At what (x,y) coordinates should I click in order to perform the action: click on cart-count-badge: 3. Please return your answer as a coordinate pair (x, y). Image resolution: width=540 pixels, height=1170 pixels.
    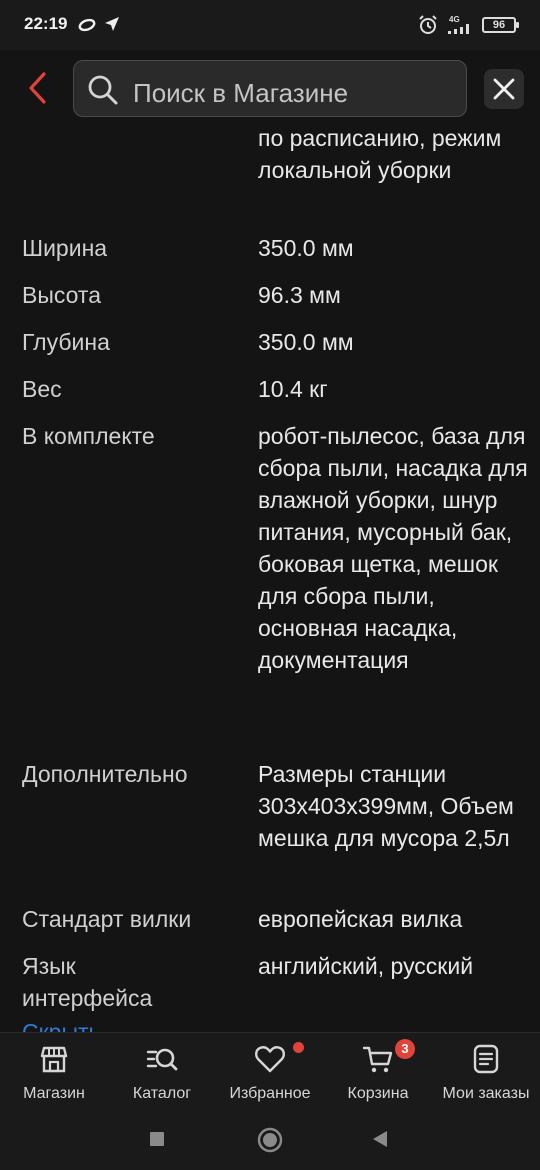
    Looking at the image, I should click on (405, 1049).